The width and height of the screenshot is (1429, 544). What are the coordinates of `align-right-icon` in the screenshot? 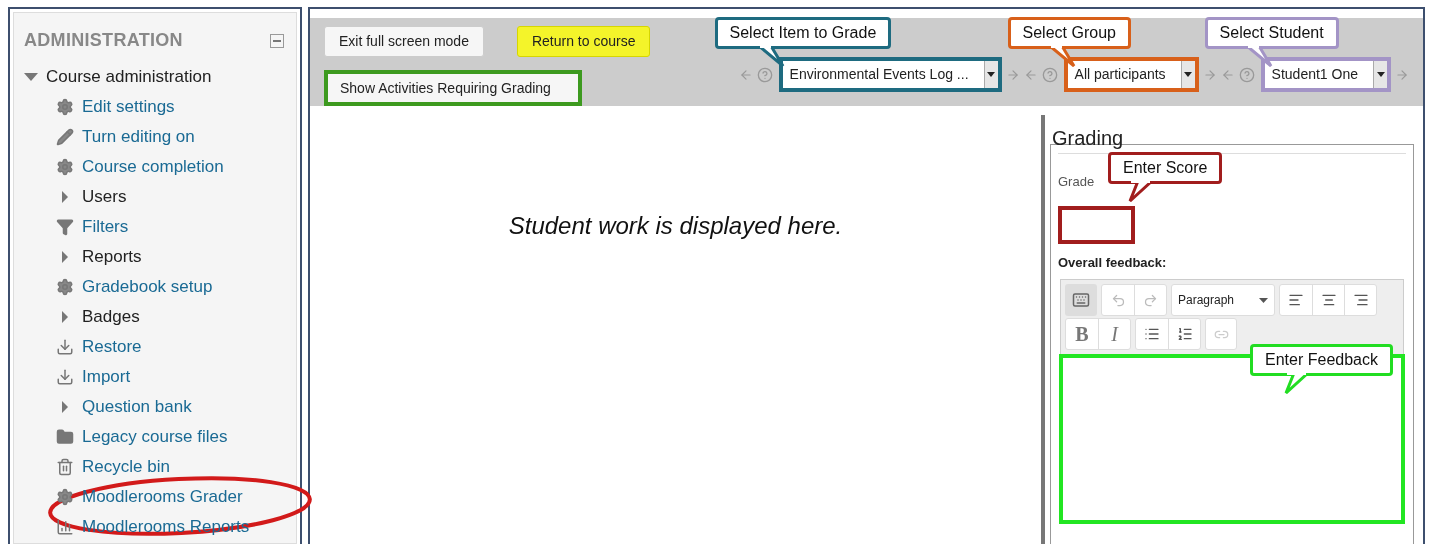 It's located at (1360, 300).